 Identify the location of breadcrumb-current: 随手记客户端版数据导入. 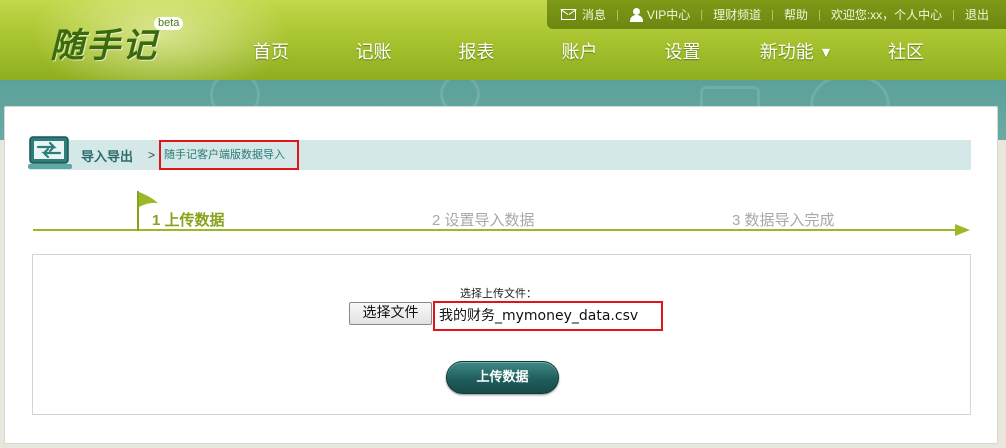
(229, 155).